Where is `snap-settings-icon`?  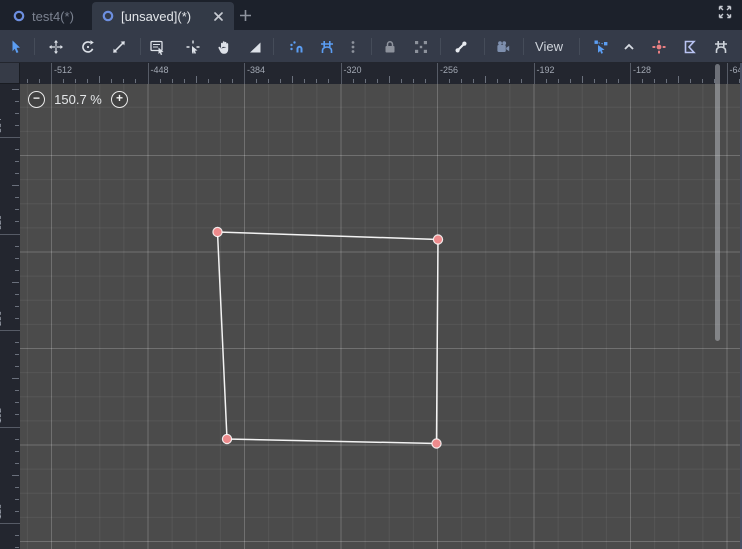
snap-settings-icon is located at coordinates (721, 46).